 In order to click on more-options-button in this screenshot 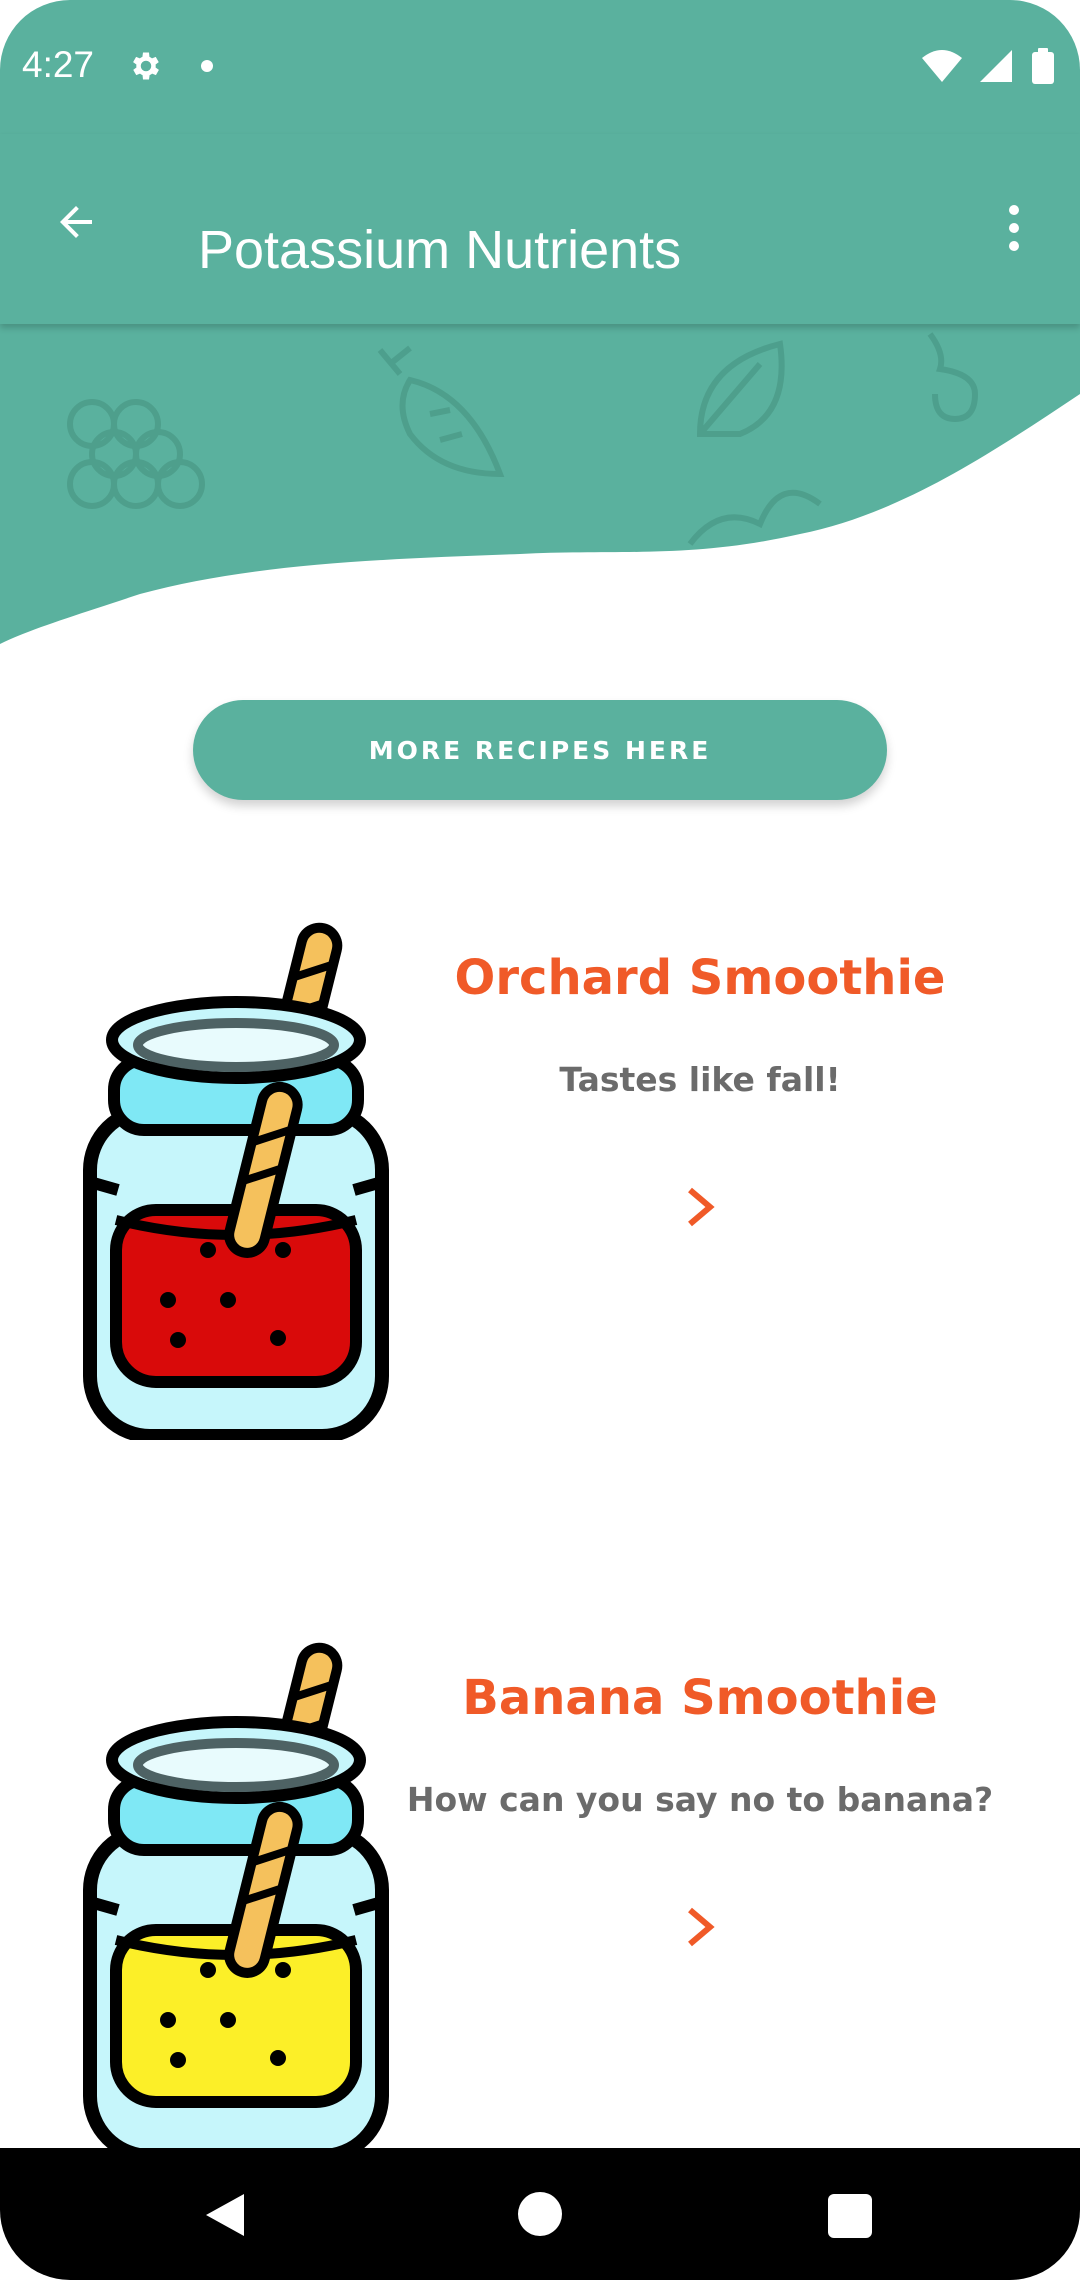, I will do `click(1014, 228)`.